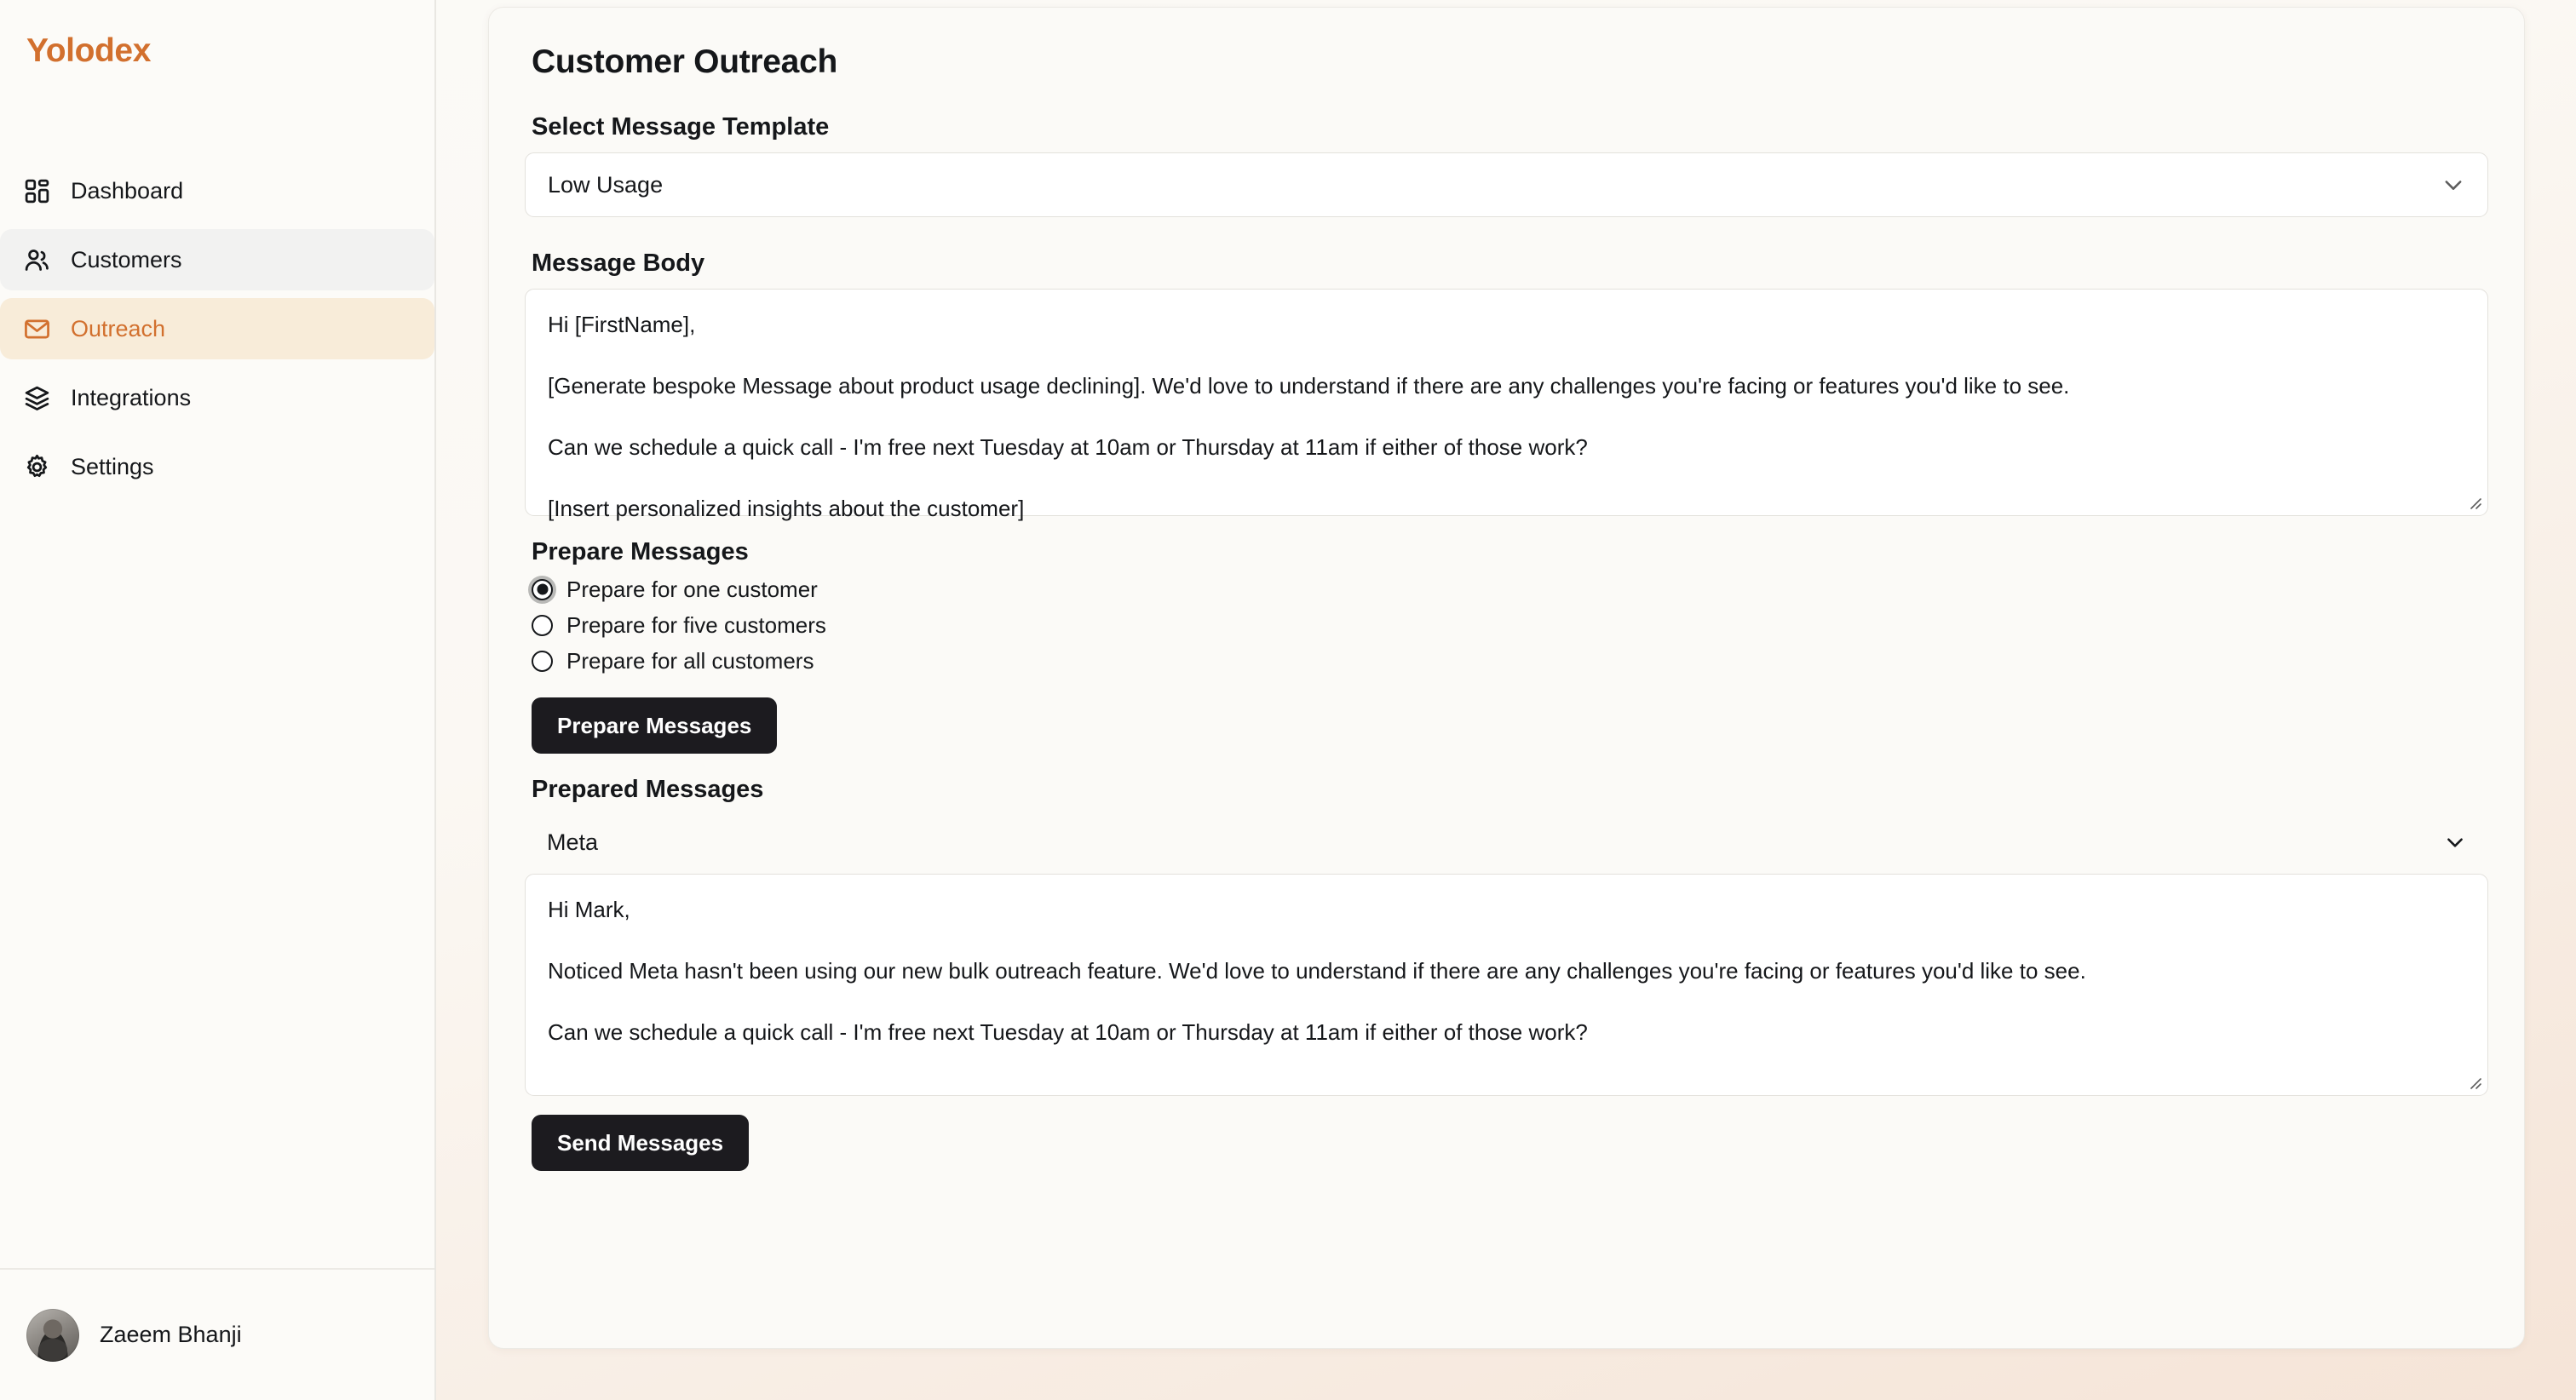 This screenshot has width=2576, height=1400. Describe the element at coordinates (36, 259) in the screenshot. I see `users-icon` at that location.